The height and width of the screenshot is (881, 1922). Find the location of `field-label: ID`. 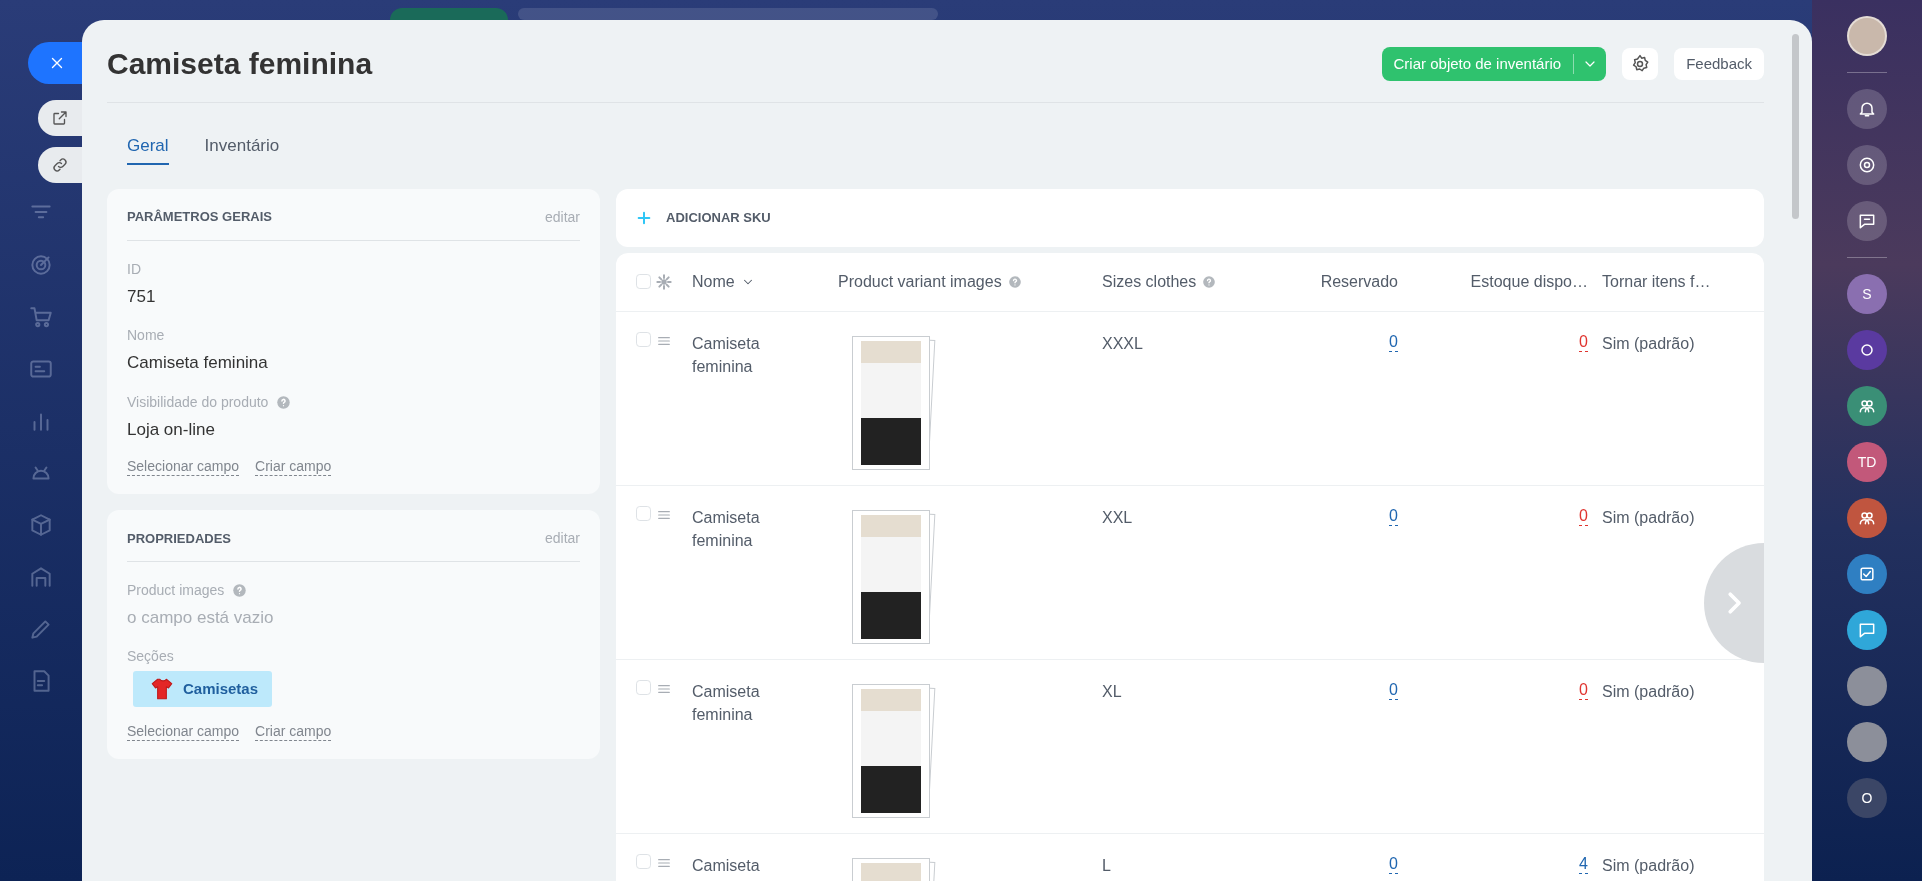

field-label: ID is located at coordinates (134, 269).